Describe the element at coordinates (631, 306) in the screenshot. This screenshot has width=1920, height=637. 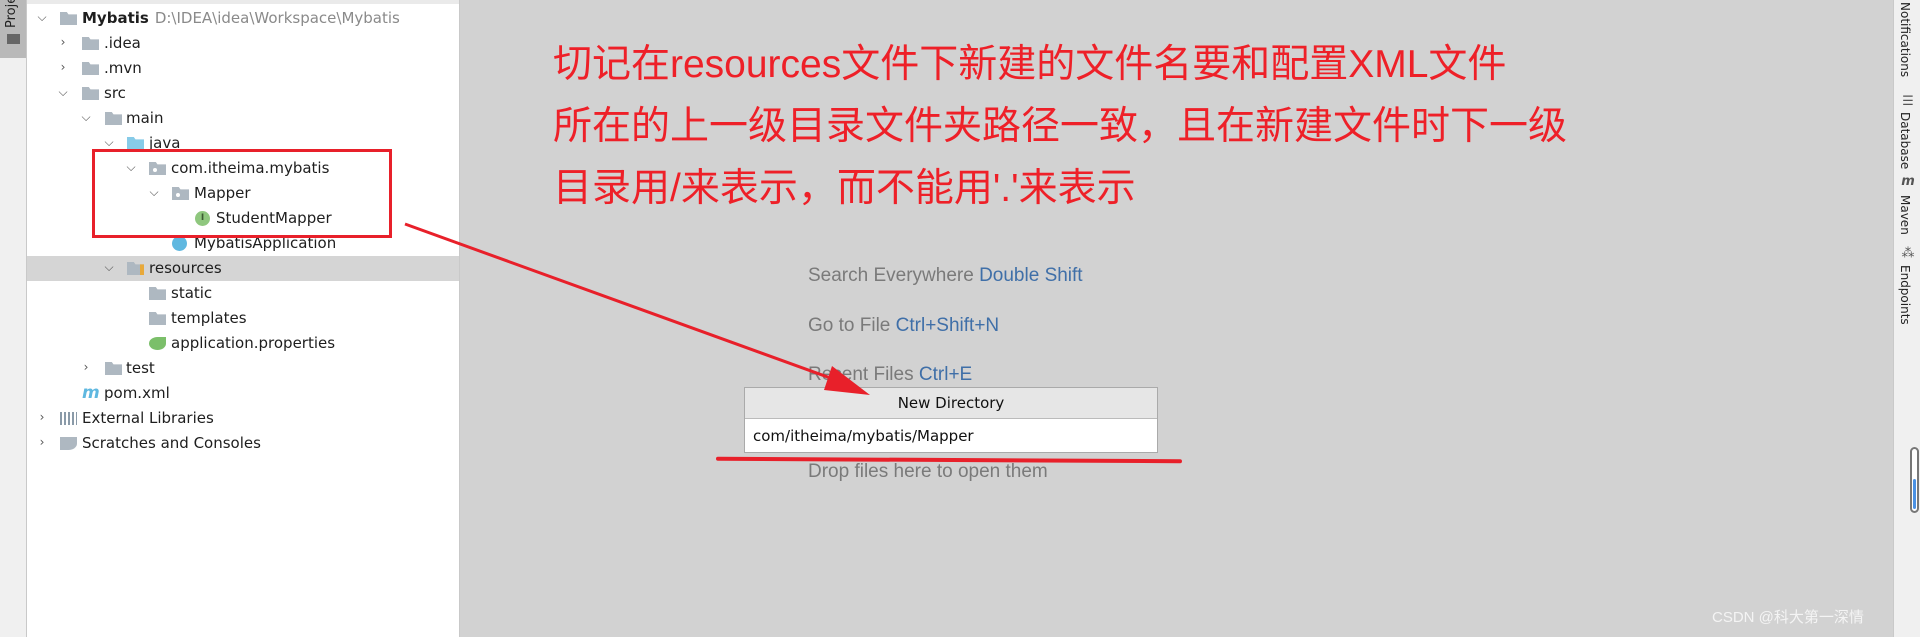
I see `arrow-line` at that location.